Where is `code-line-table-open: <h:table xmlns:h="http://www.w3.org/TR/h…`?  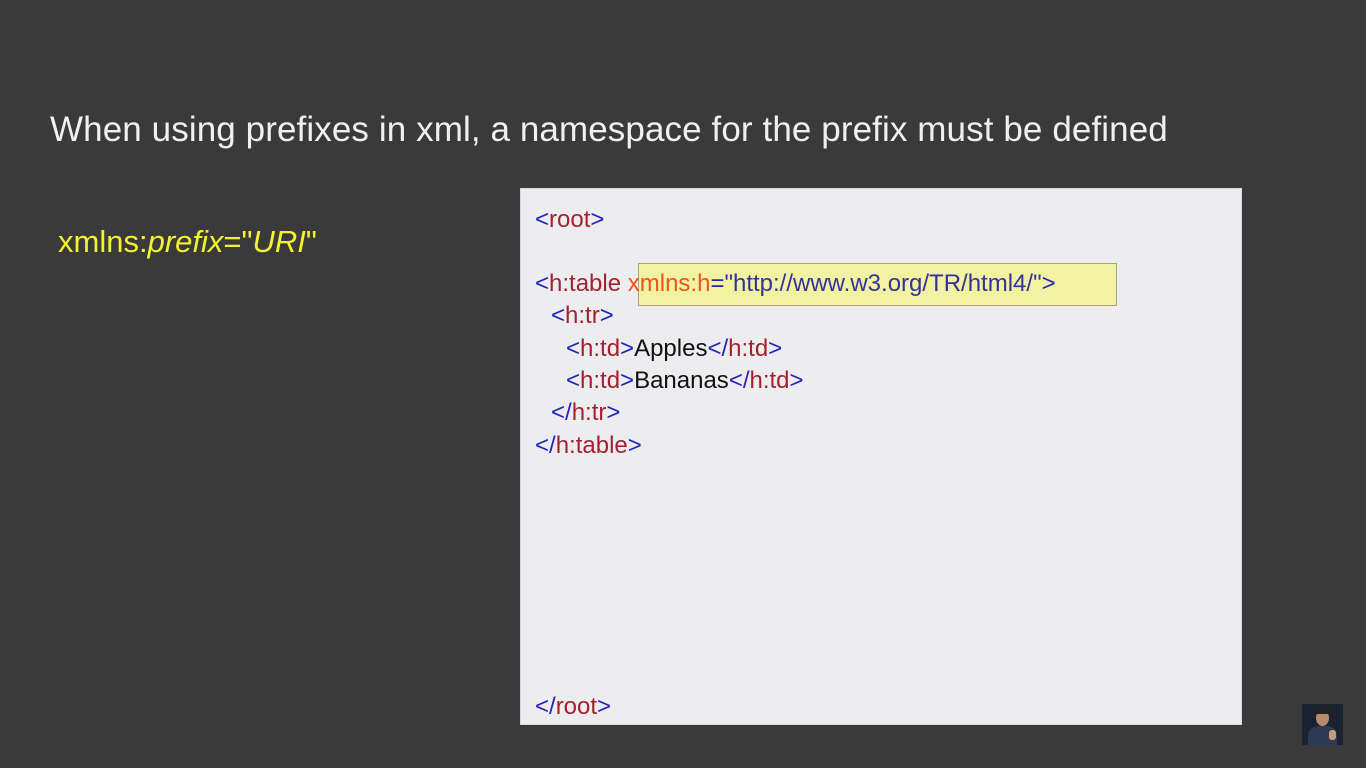
code-line-table-open: <h:table xmlns:h="http://www.w3.org/TR/h… is located at coordinates (795, 283).